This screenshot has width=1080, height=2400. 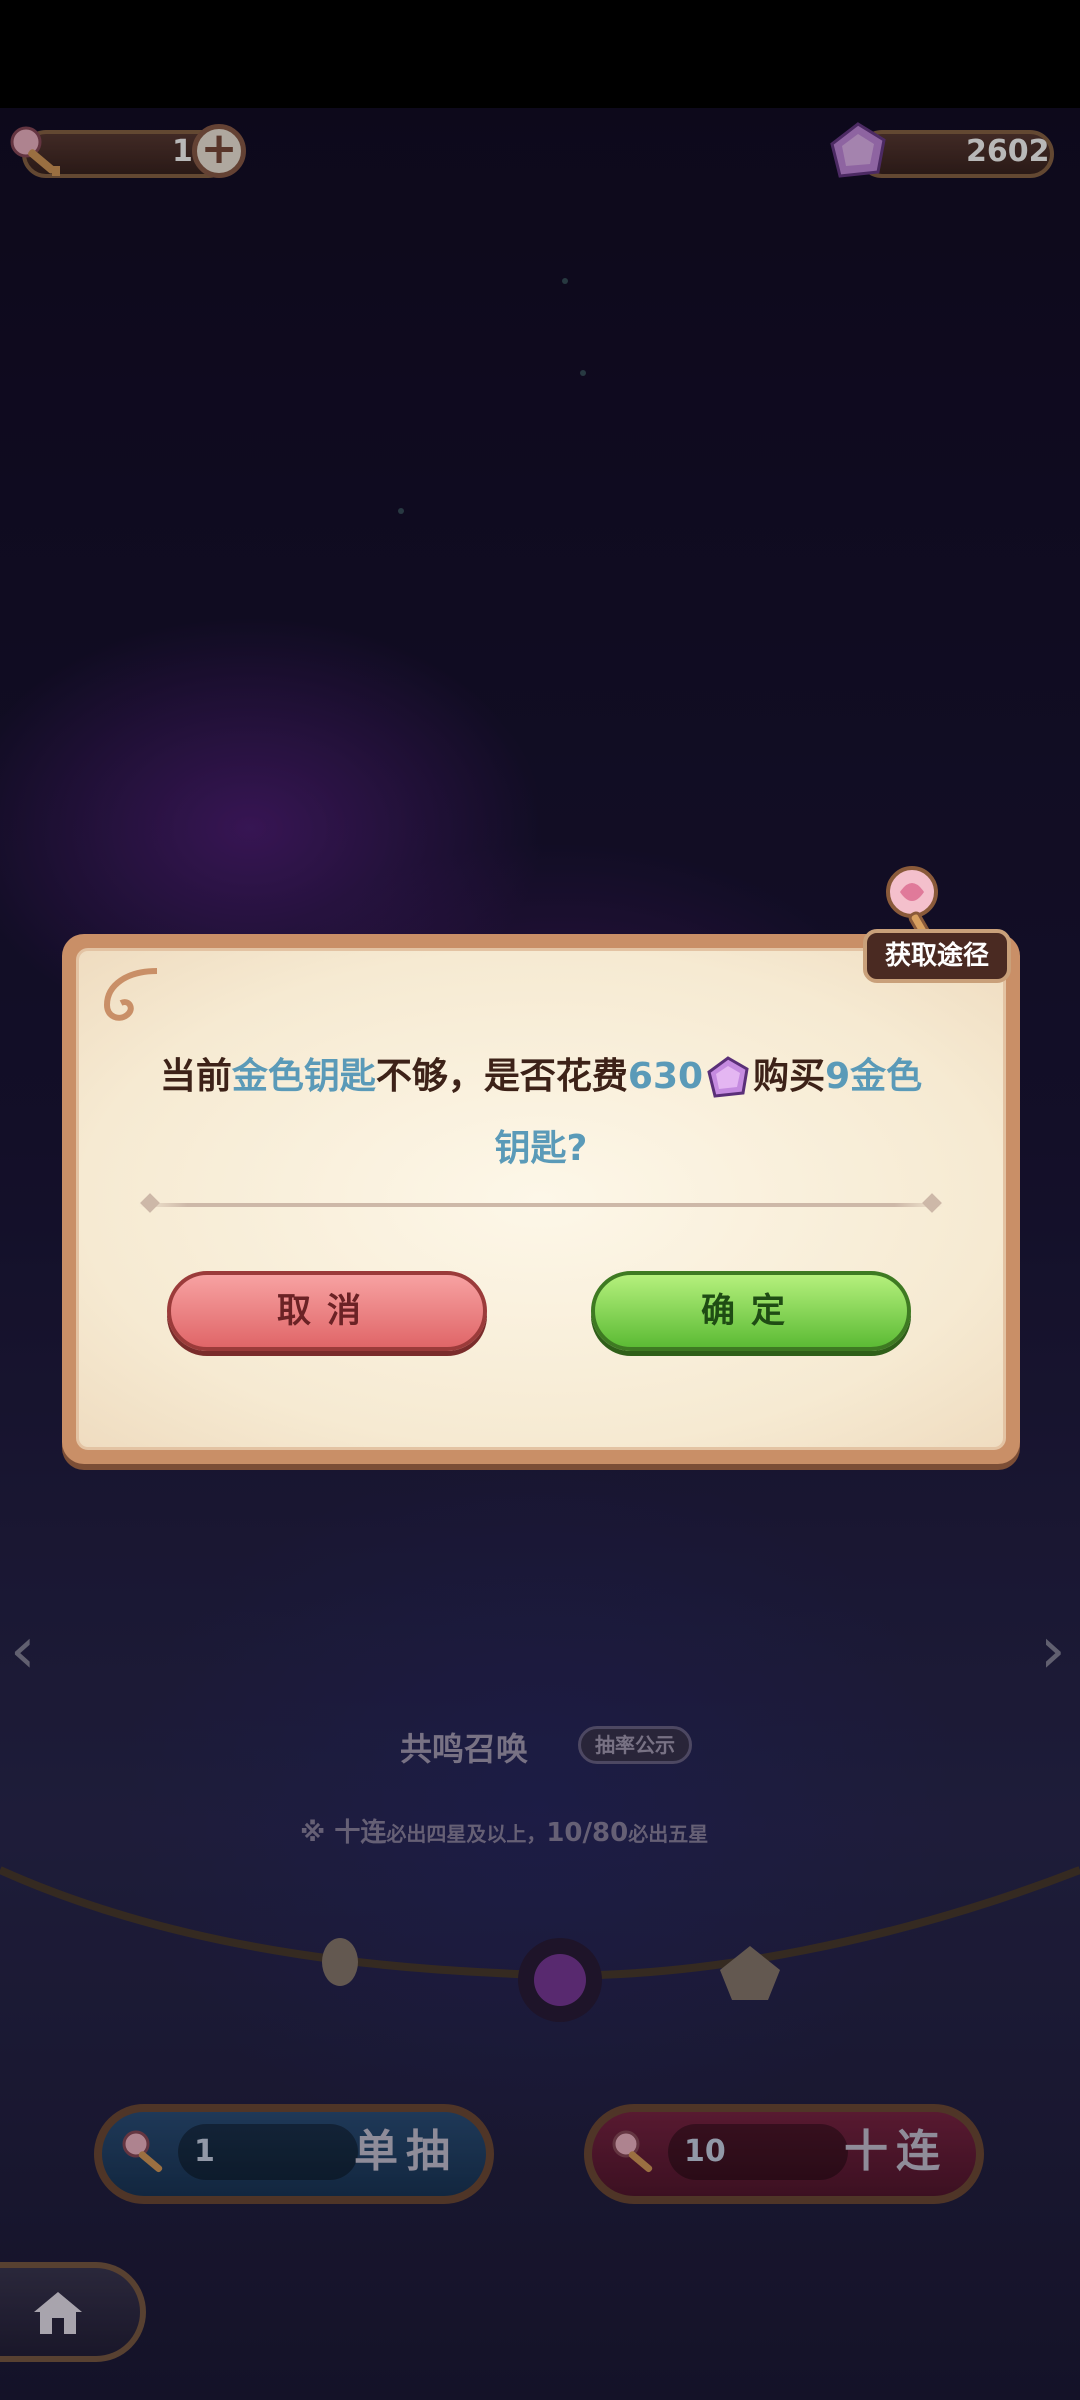 What do you see at coordinates (540, 54) in the screenshot?
I see `status-bar` at bounding box center [540, 54].